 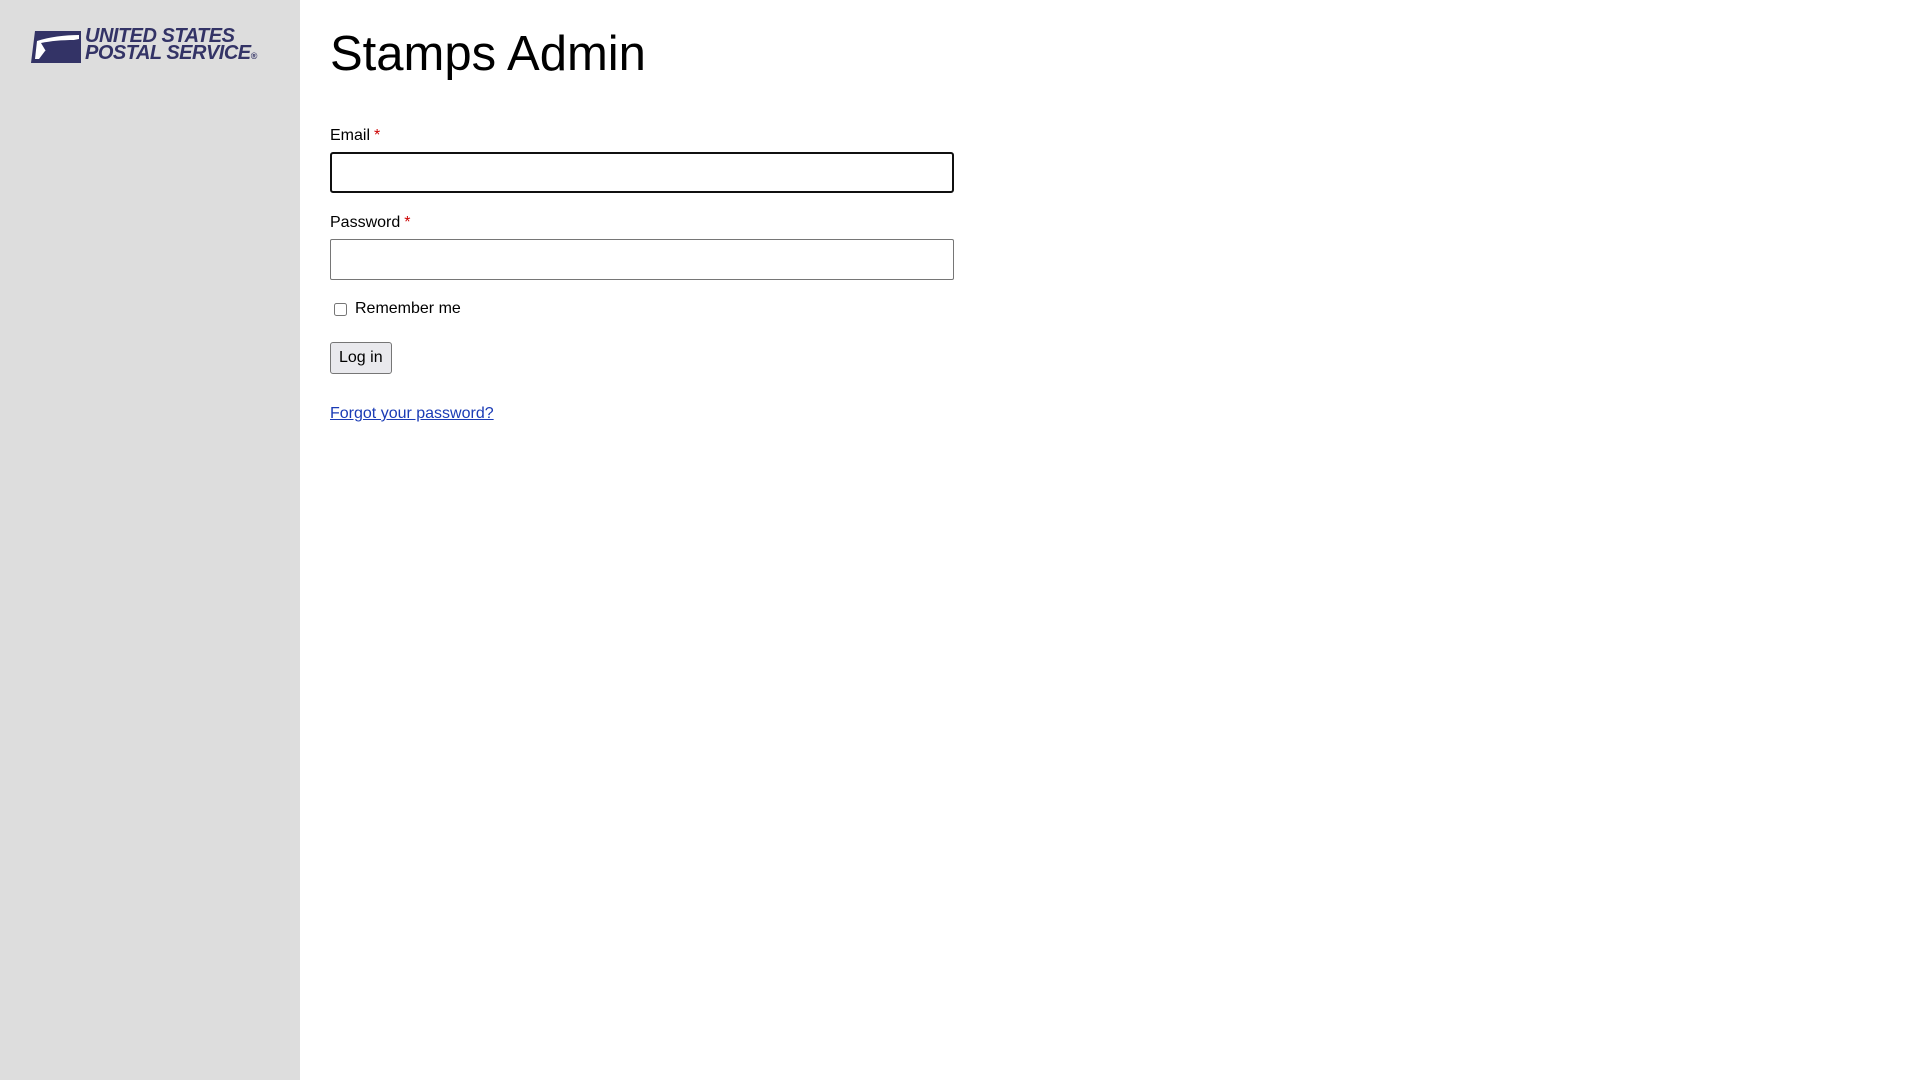 What do you see at coordinates (642, 259) in the screenshot?
I see `password-field` at bounding box center [642, 259].